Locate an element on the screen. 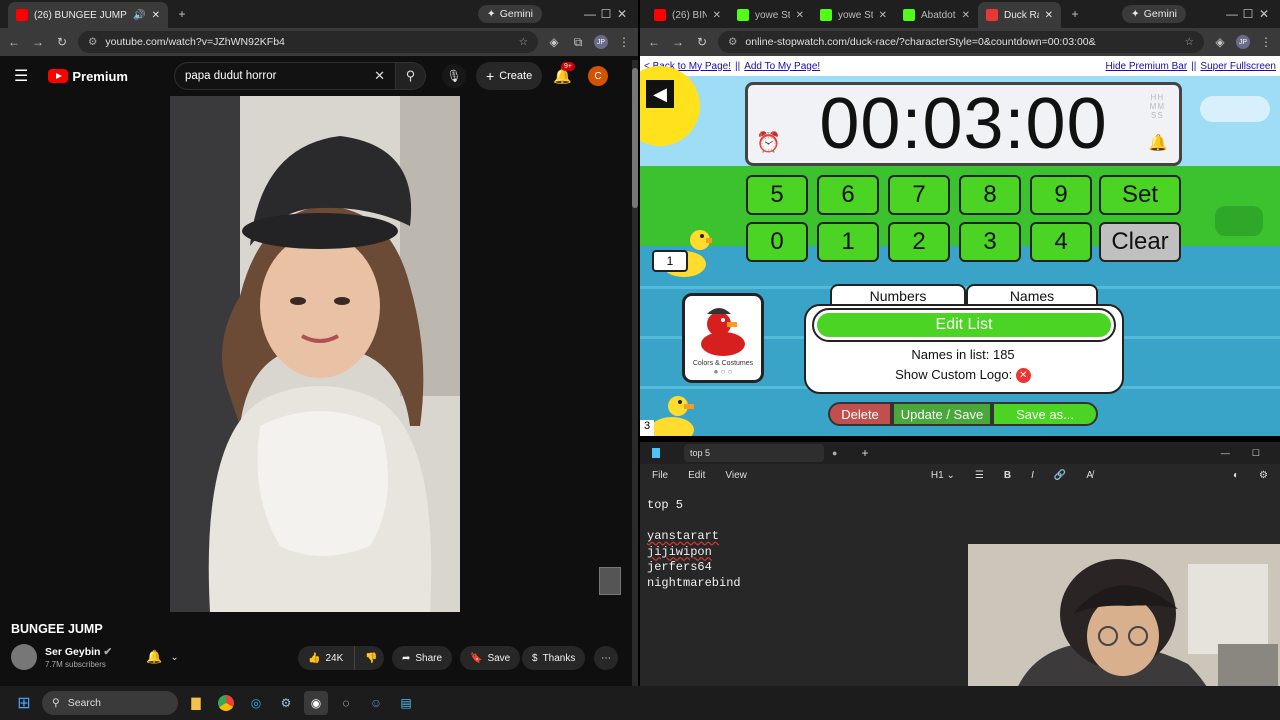 The width and height of the screenshot is (1280, 720). search-input: papa dudut horror ✕ is located at coordinates (285, 76).